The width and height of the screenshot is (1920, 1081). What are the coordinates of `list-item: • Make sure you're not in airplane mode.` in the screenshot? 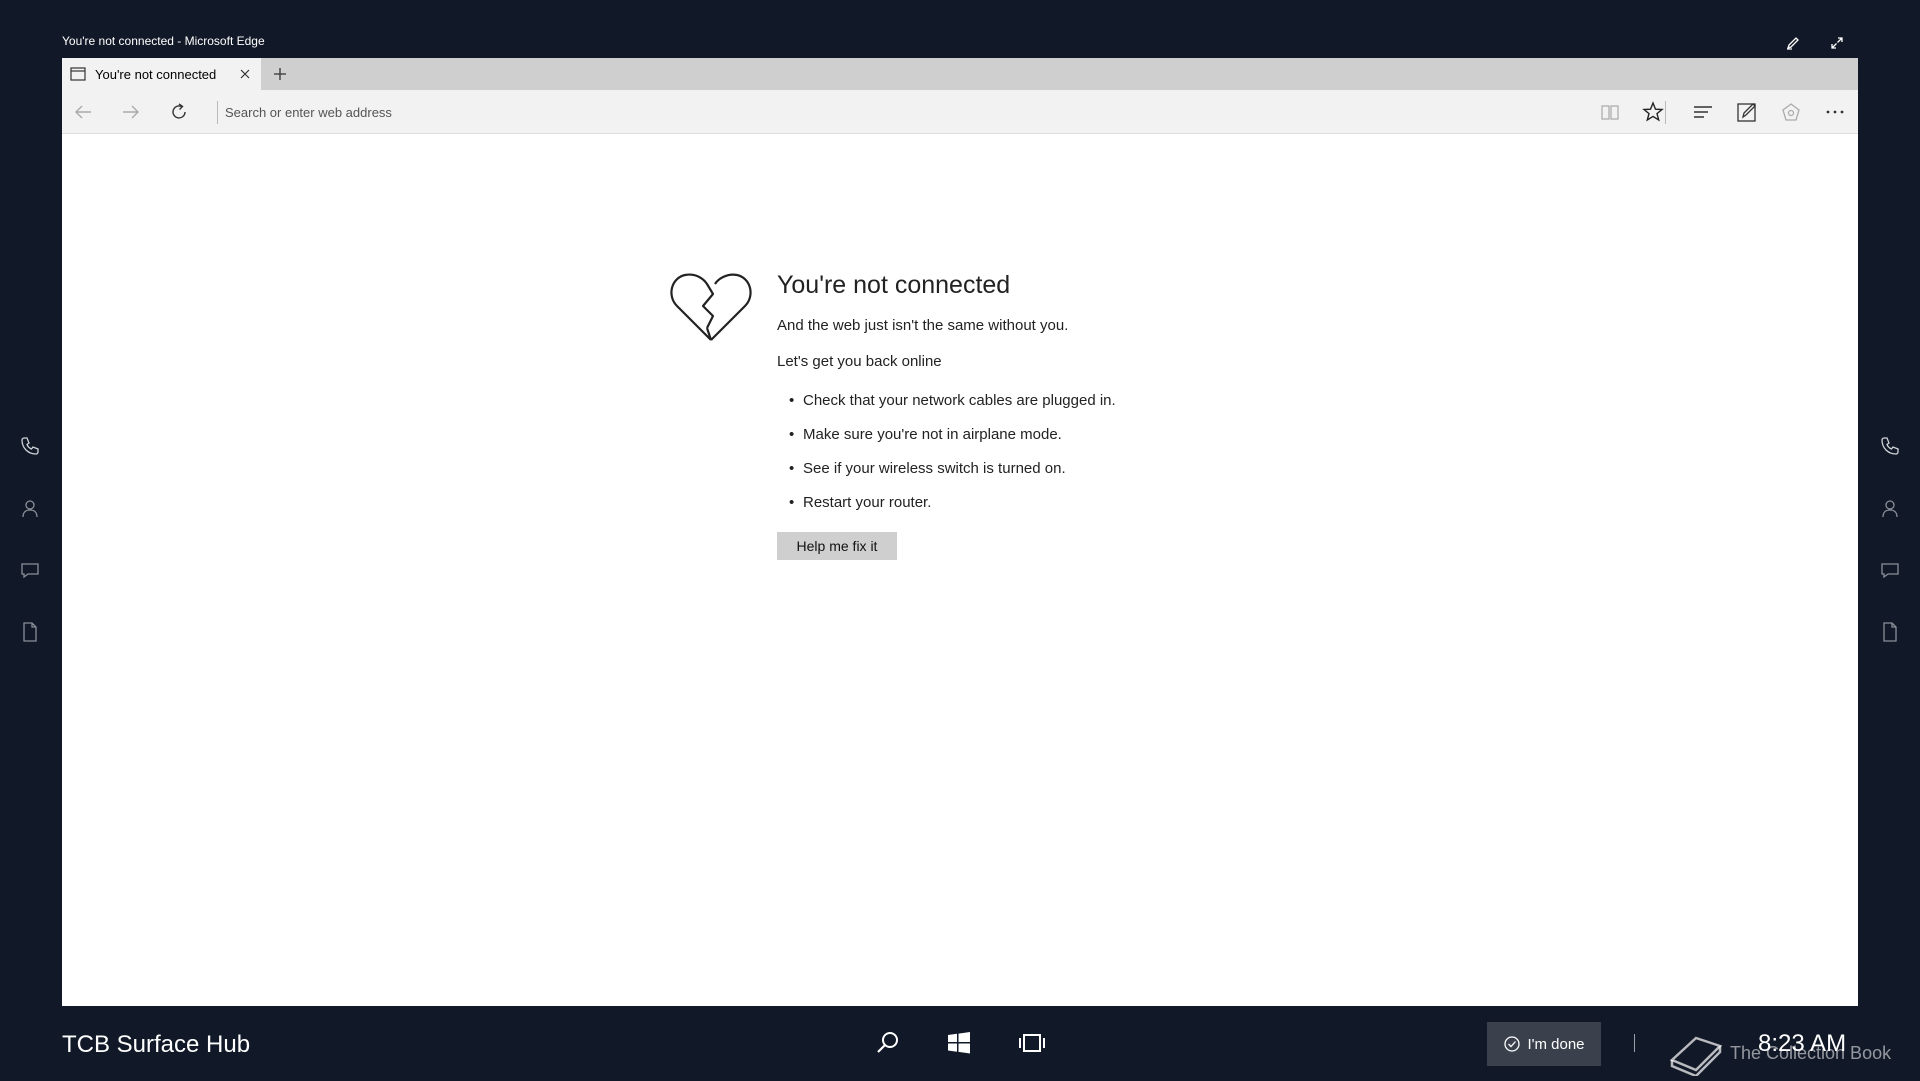 It's located at (925, 434).